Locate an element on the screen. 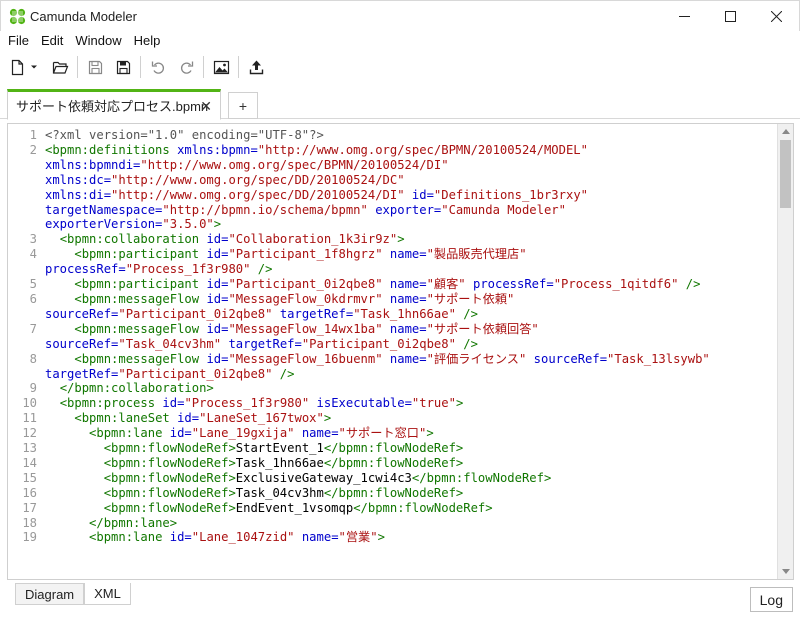 Image resolution: width=800 pixels, height=617 pixels. code-token: <bpmn:definitions is located at coordinates (111, 149).